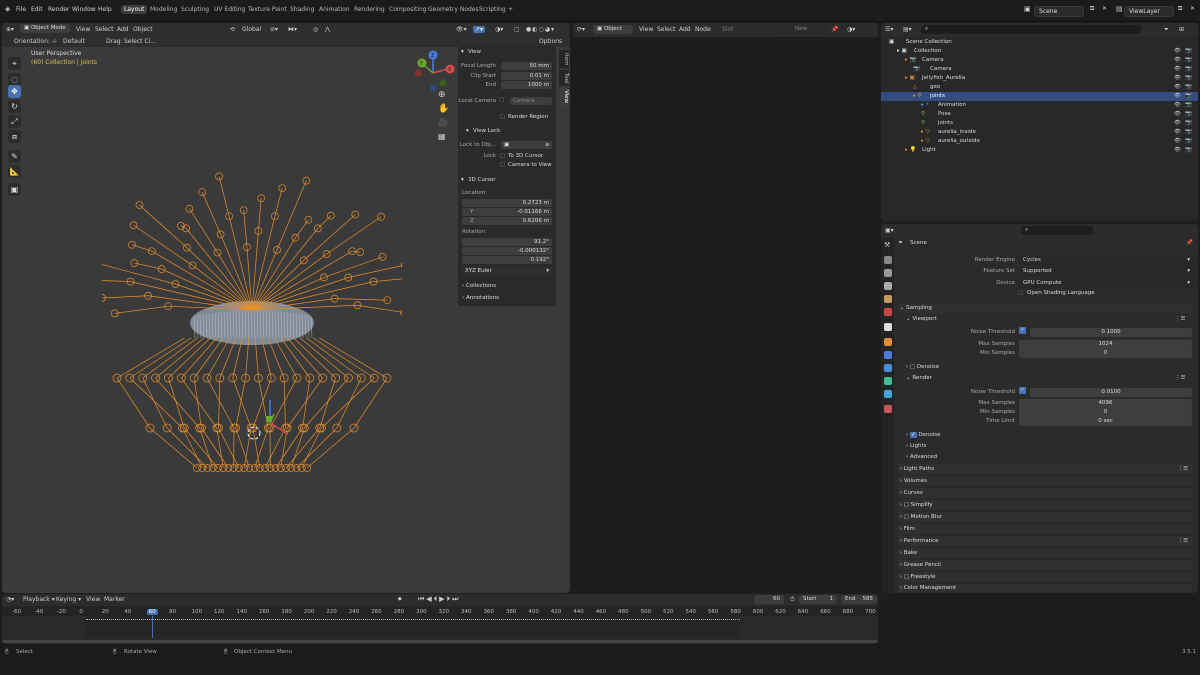 The width and height of the screenshot is (1200, 675). What do you see at coordinates (703, 29) in the screenshot?
I see `node-menu-node: Node` at bounding box center [703, 29].